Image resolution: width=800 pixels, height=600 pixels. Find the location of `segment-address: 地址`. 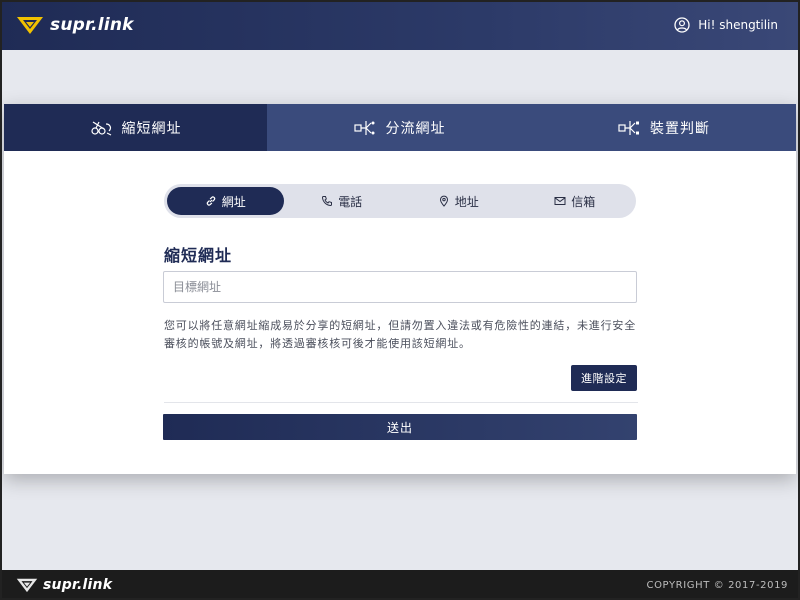

segment-address: 地址 is located at coordinates (458, 201).